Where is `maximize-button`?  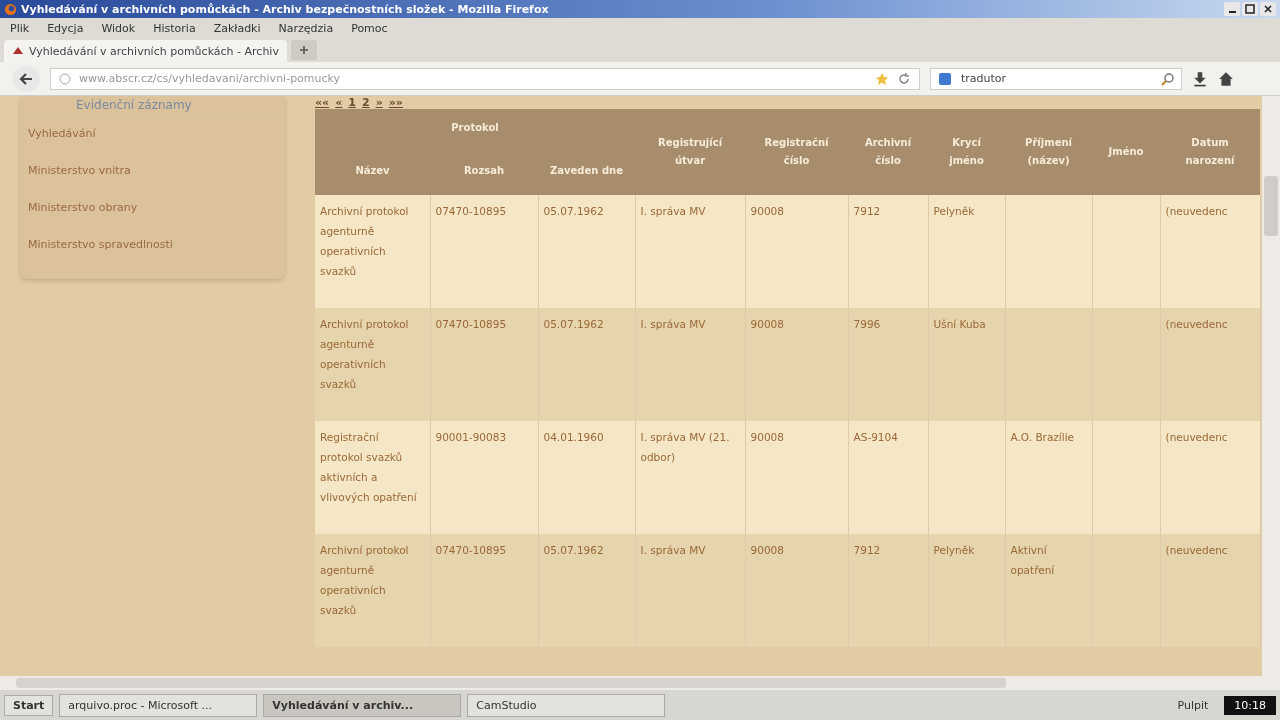 maximize-button is located at coordinates (1250, 9).